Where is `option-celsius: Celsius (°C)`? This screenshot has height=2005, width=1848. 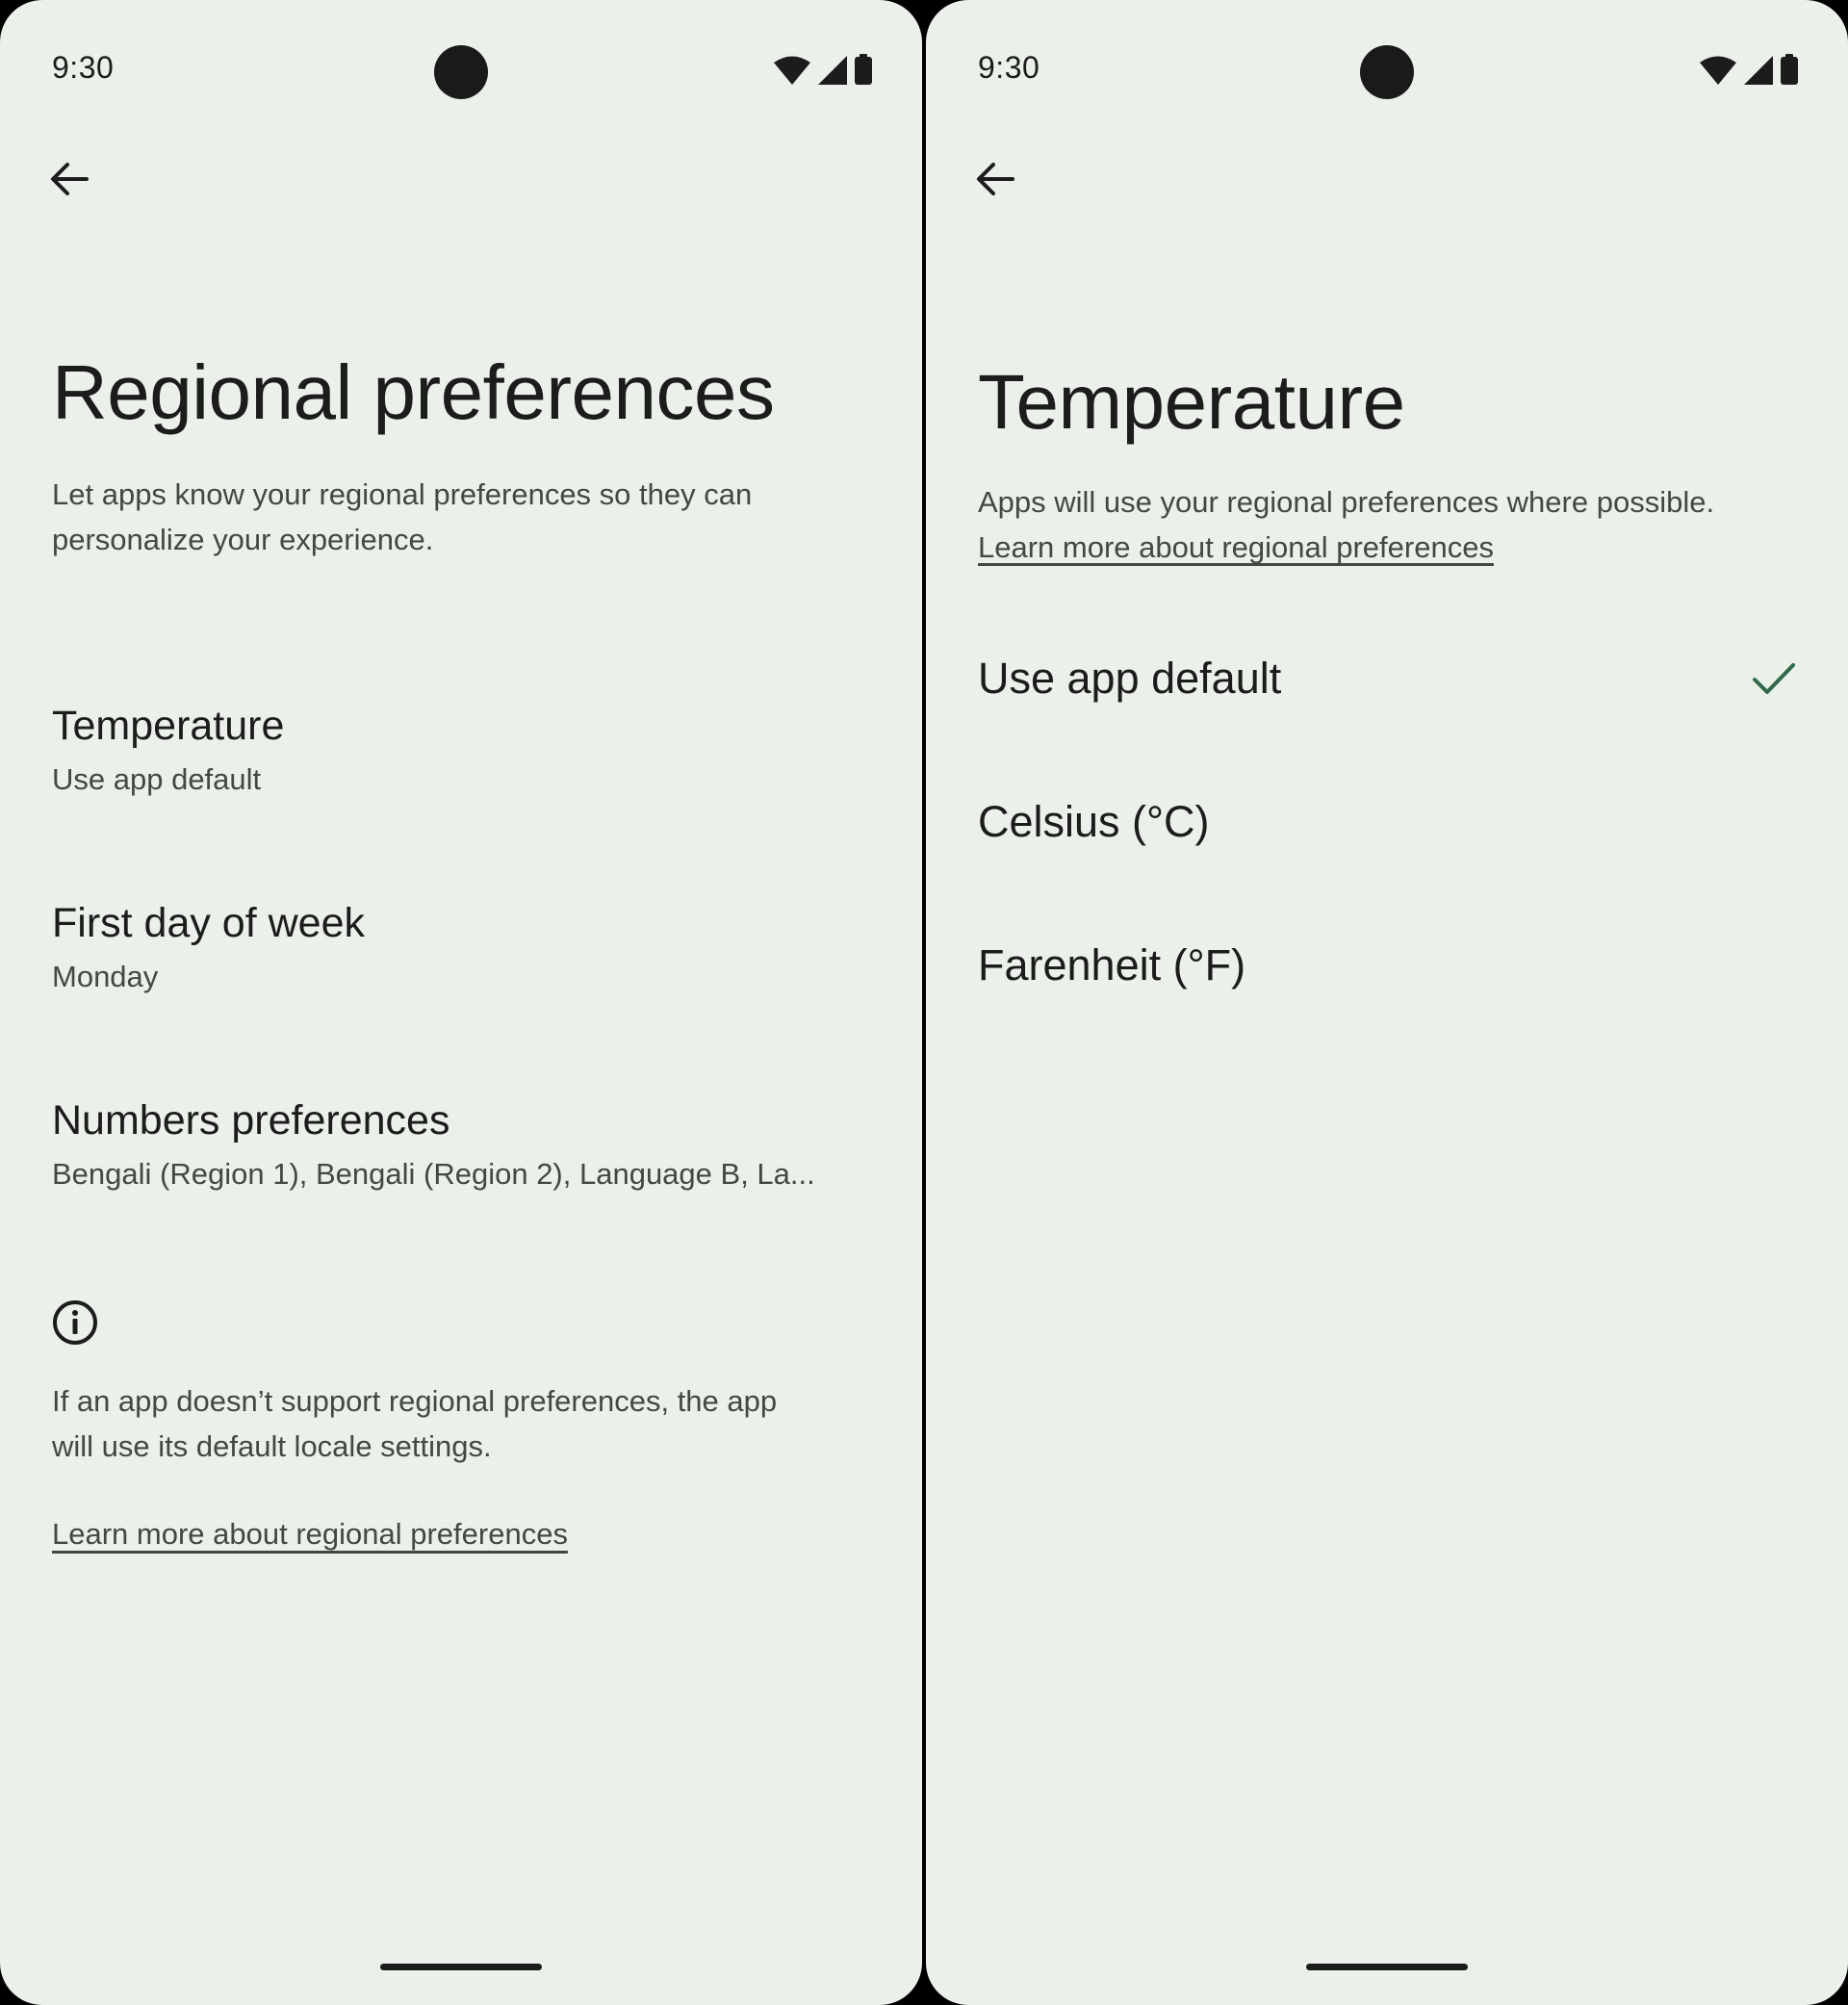 option-celsius: Celsius (°C) is located at coordinates (1387, 822).